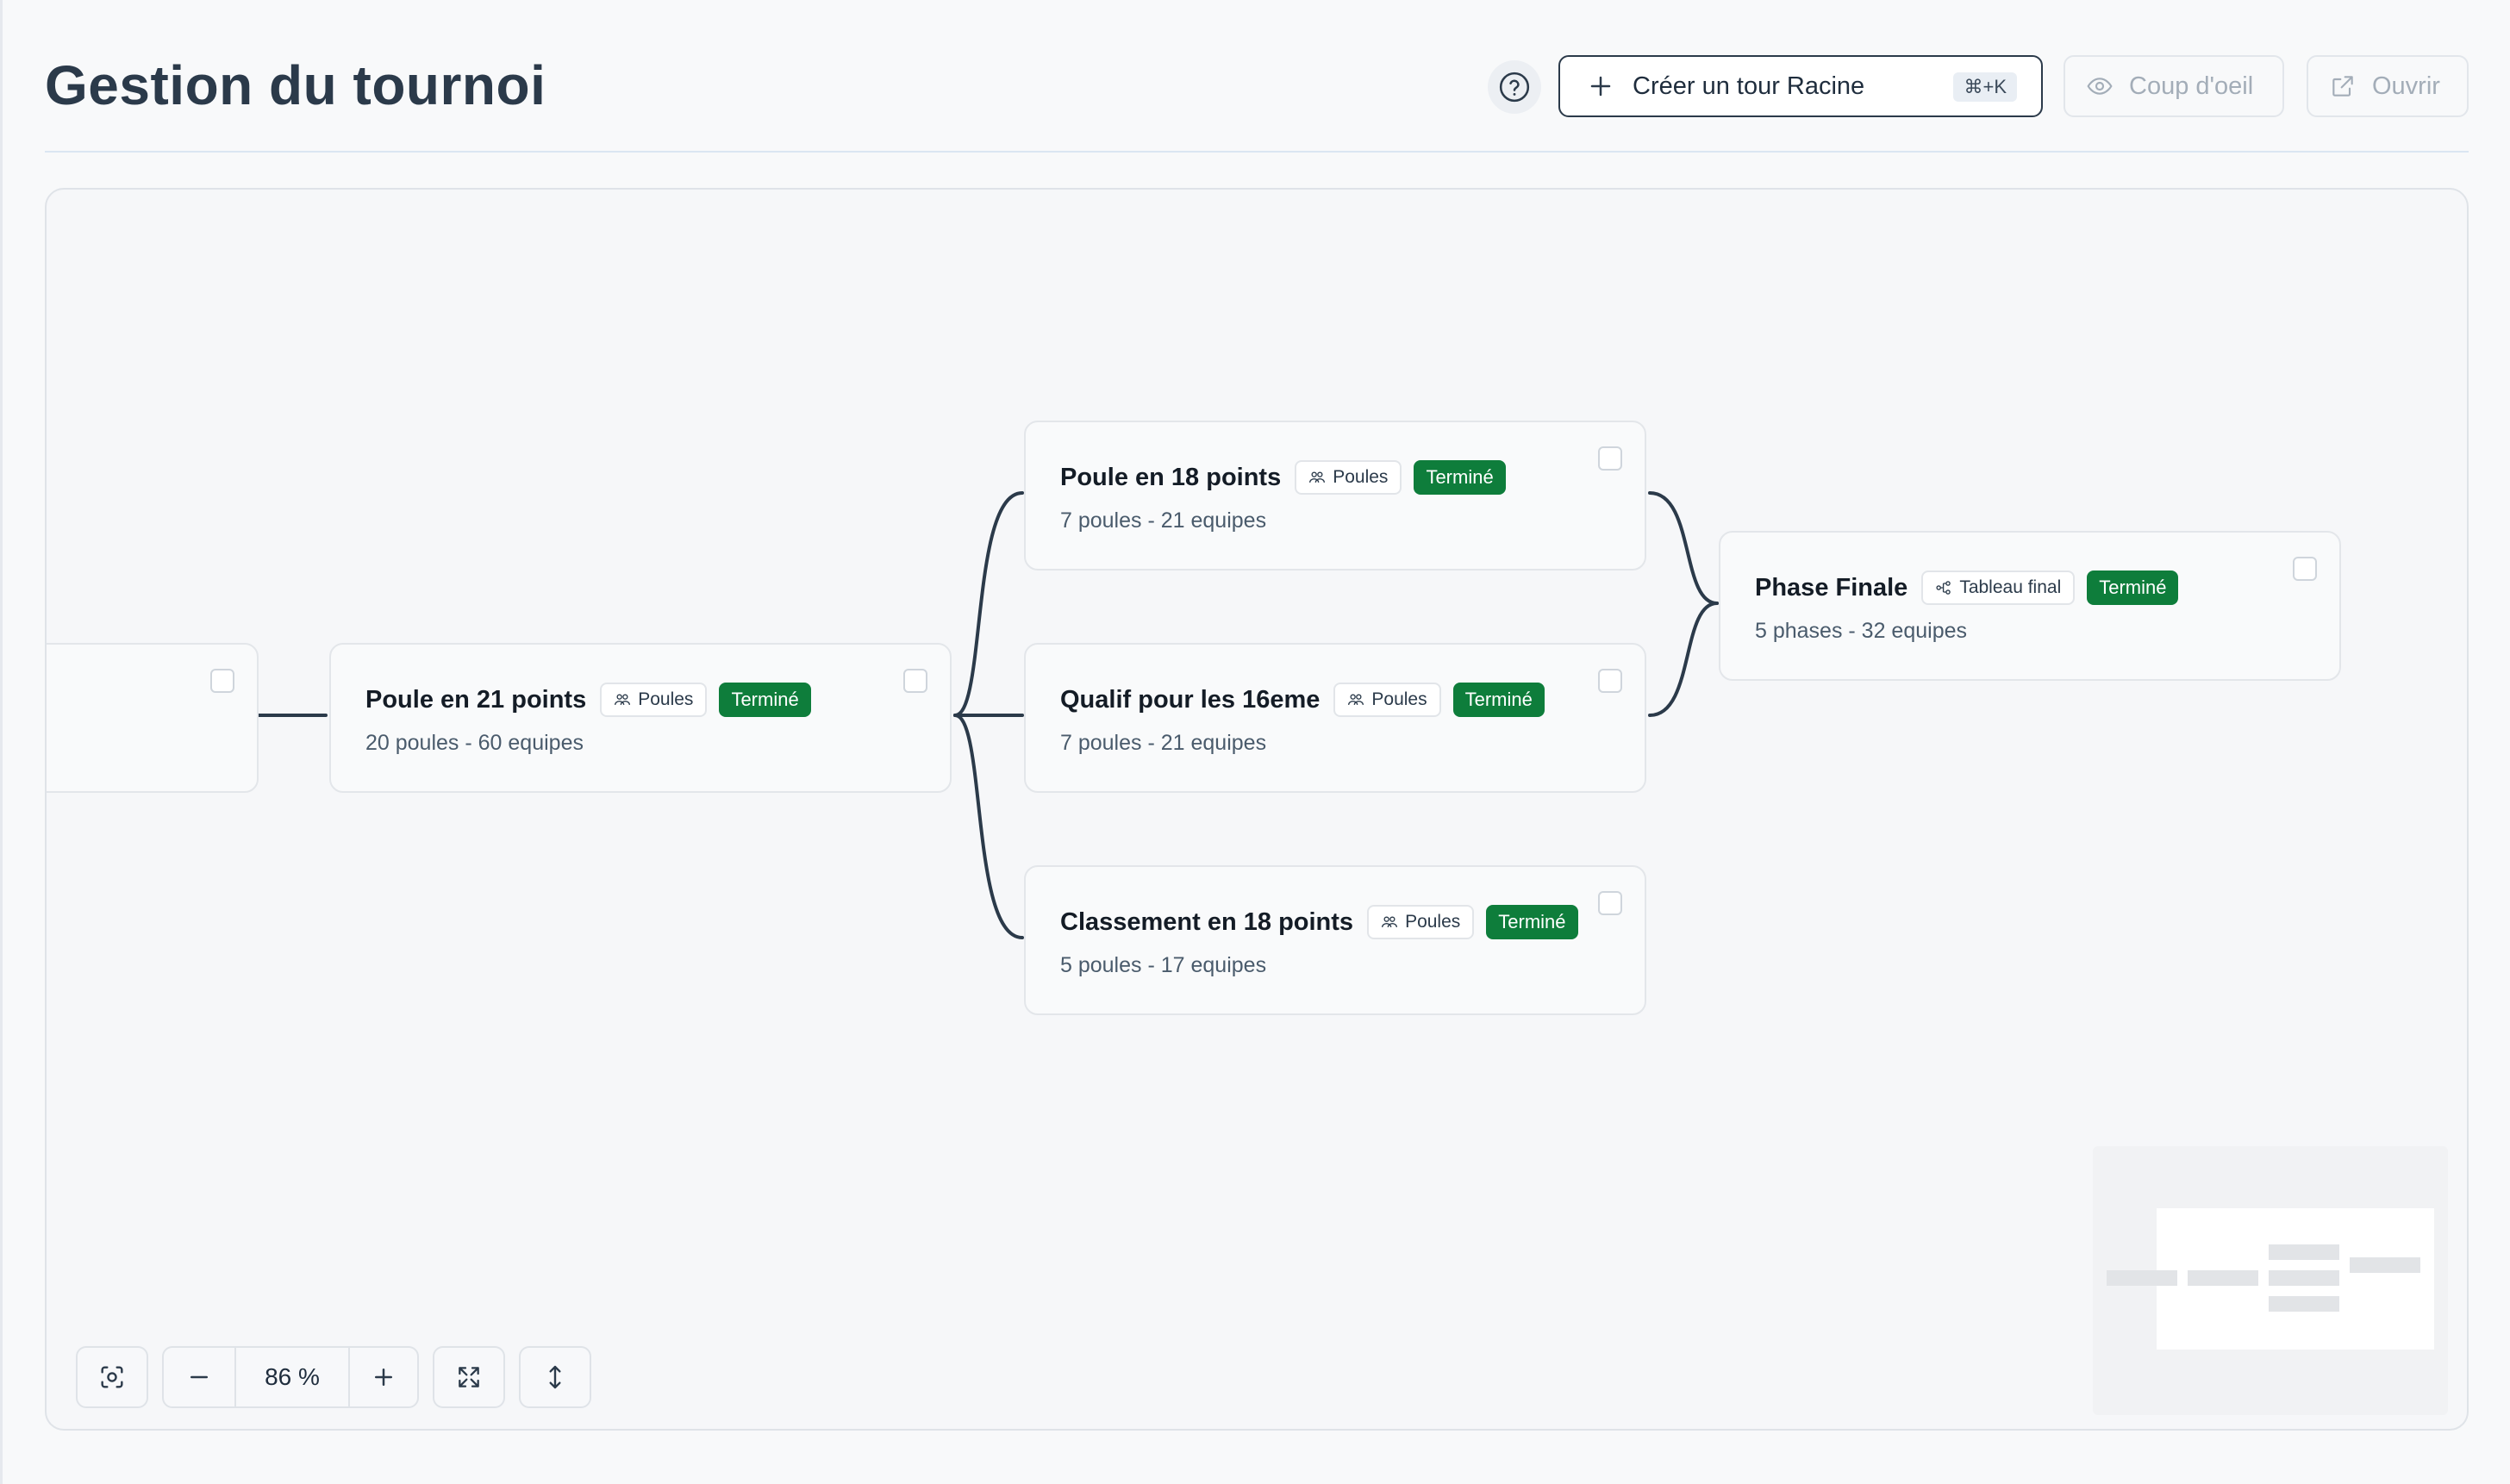 The width and height of the screenshot is (2510, 1484). What do you see at coordinates (2100, 87) in the screenshot?
I see `eye-icon` at bounding box center [2100, 87].